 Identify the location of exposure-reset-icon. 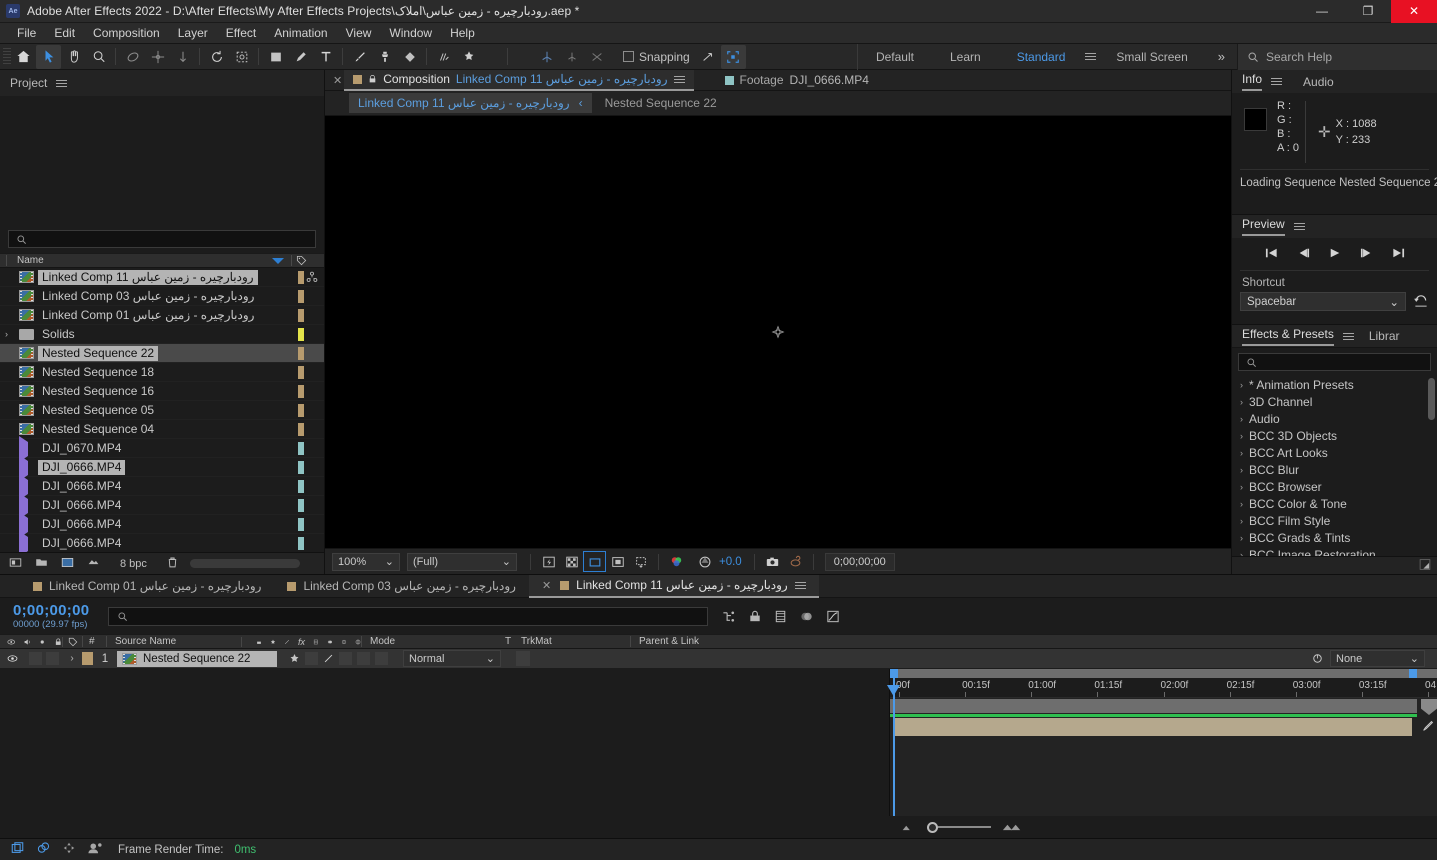
(704, 561).